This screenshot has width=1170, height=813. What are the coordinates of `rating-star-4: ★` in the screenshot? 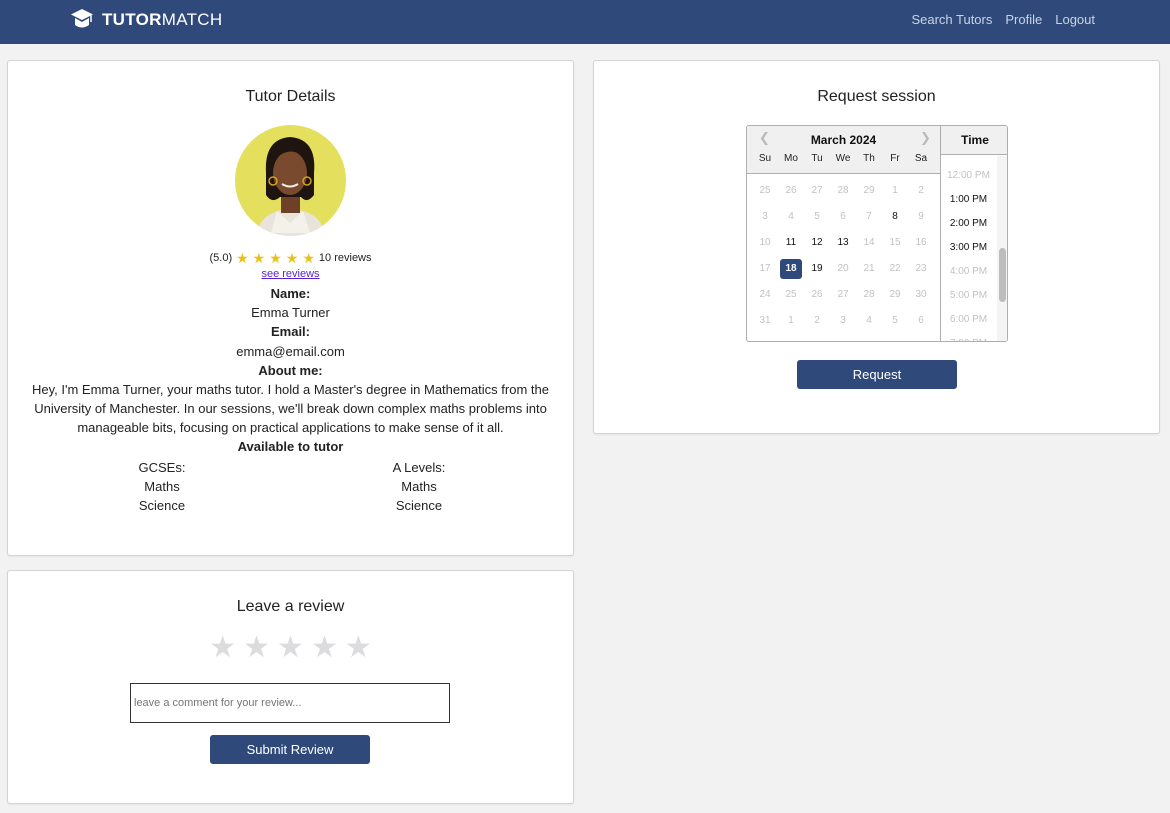 It's located at (324, 648).